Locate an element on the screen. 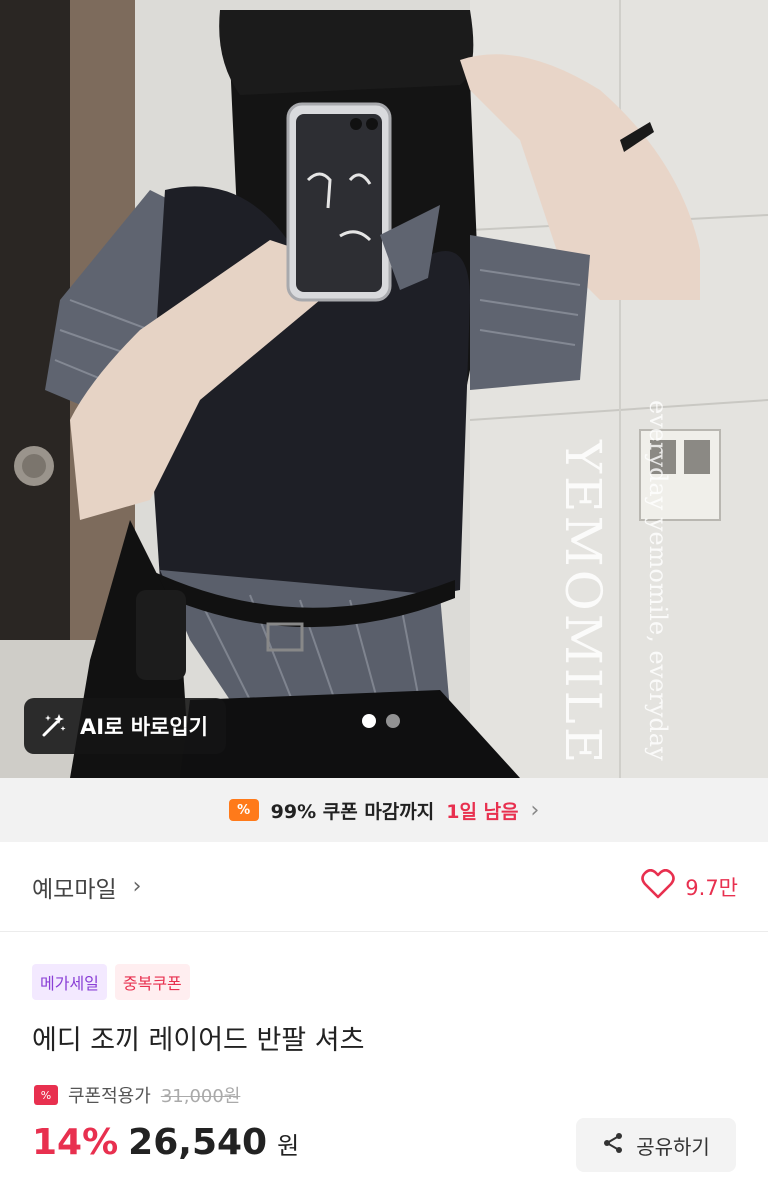  like-button: 9.7만 is located at coordinates (689, 886).